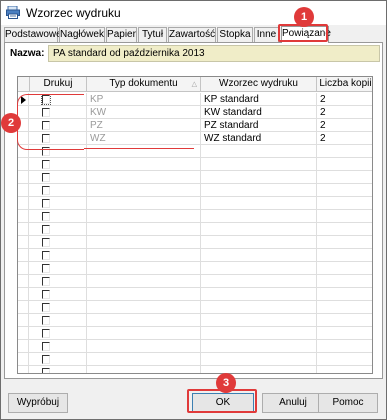  What do you see at coordinates (259, 125) in the screenshot?
I see `template-cell: PZ standard` at bounding box center [259, 125].